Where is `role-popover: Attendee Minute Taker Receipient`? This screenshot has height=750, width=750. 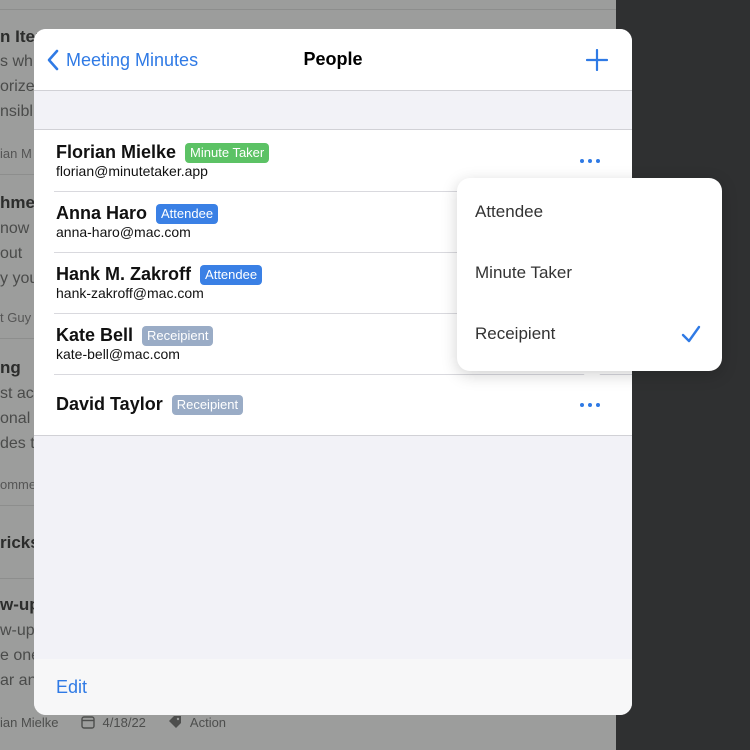
role-popover: Attendee Minute Taker Receipient is located at coordinates (589, 274).